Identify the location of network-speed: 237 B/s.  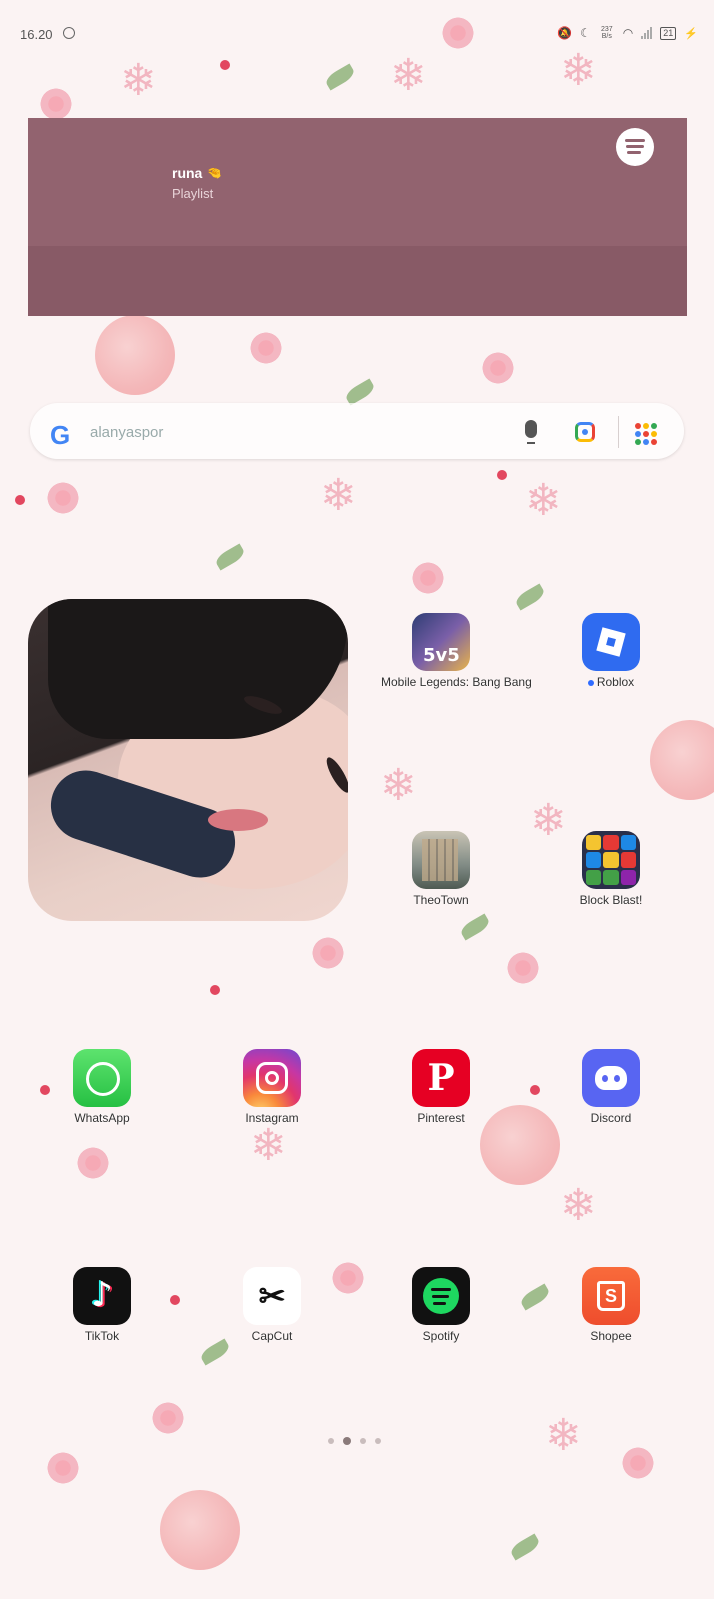
(606, 33).